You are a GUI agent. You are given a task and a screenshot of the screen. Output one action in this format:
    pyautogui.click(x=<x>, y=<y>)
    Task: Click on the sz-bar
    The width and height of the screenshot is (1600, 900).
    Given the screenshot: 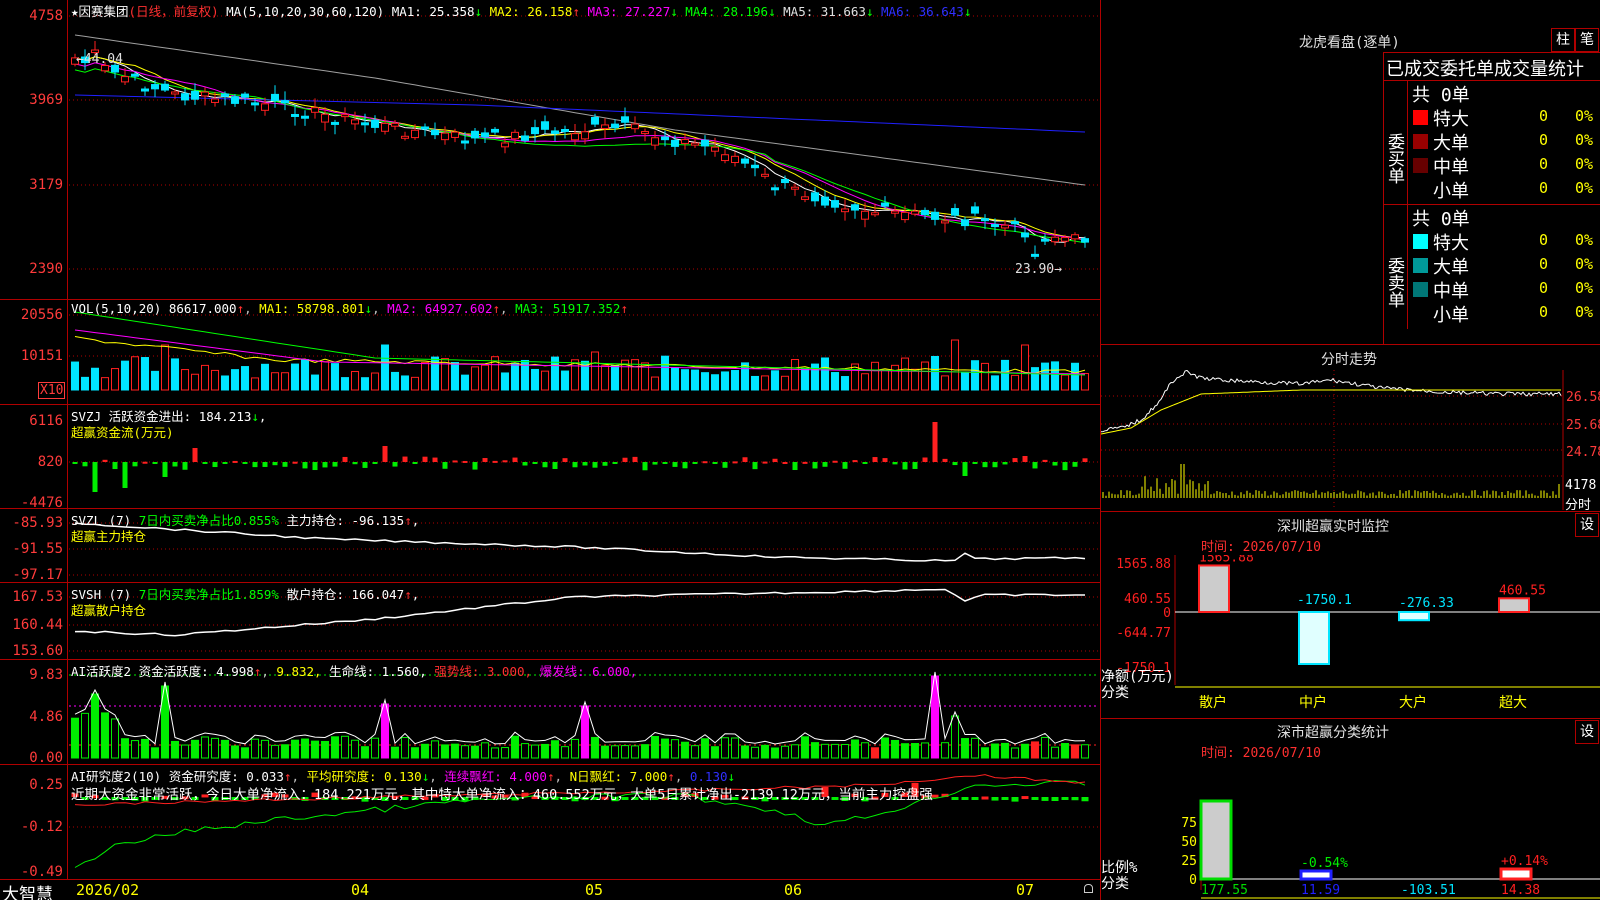 What is the action you would take?
    pyautogui.click(x=1514, y=605)
    